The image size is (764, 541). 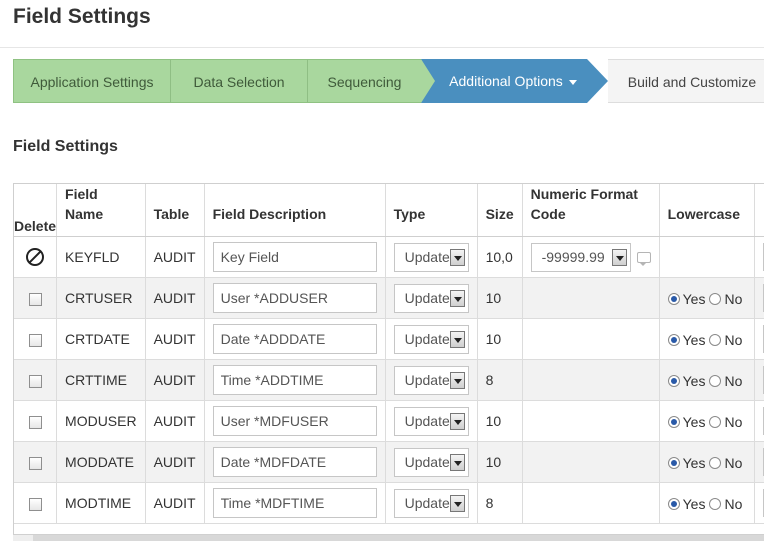 What do you see at coordinates (82, 16) in the screenshot?
I see `page-title: Field Settings` at bounding box center [82, 16].